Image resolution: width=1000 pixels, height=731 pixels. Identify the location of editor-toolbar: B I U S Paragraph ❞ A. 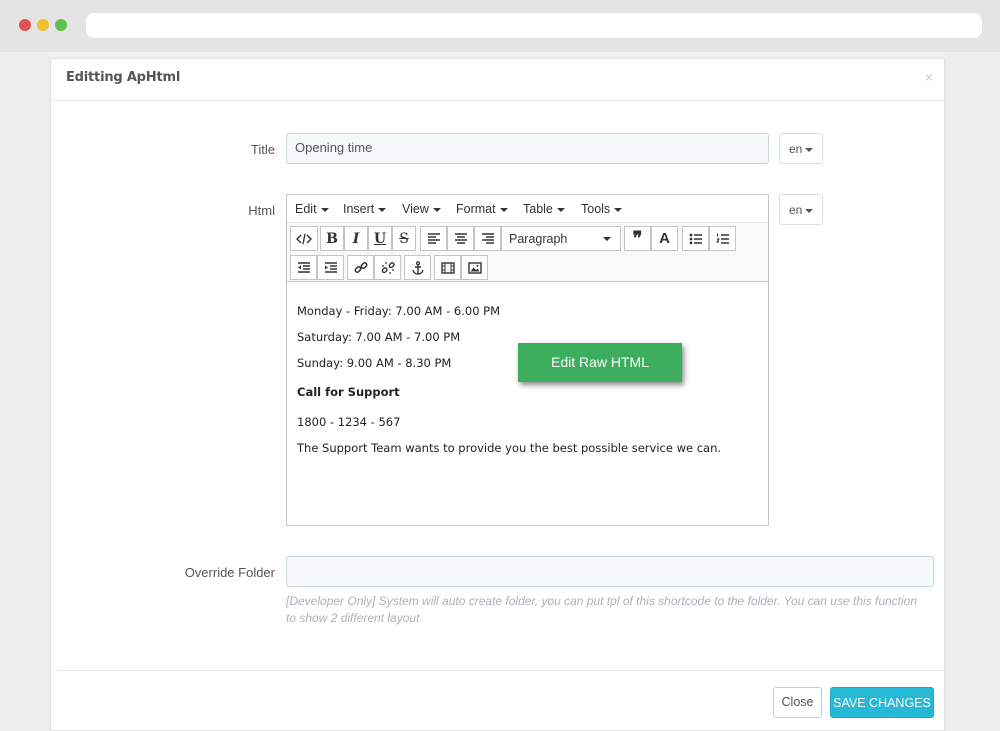
(527, 252).